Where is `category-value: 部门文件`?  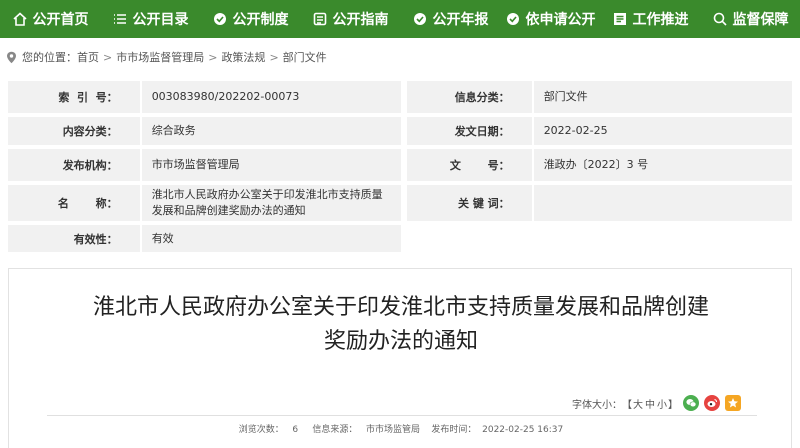
category-value: 部门文件 is located at coordinates (662, 97).